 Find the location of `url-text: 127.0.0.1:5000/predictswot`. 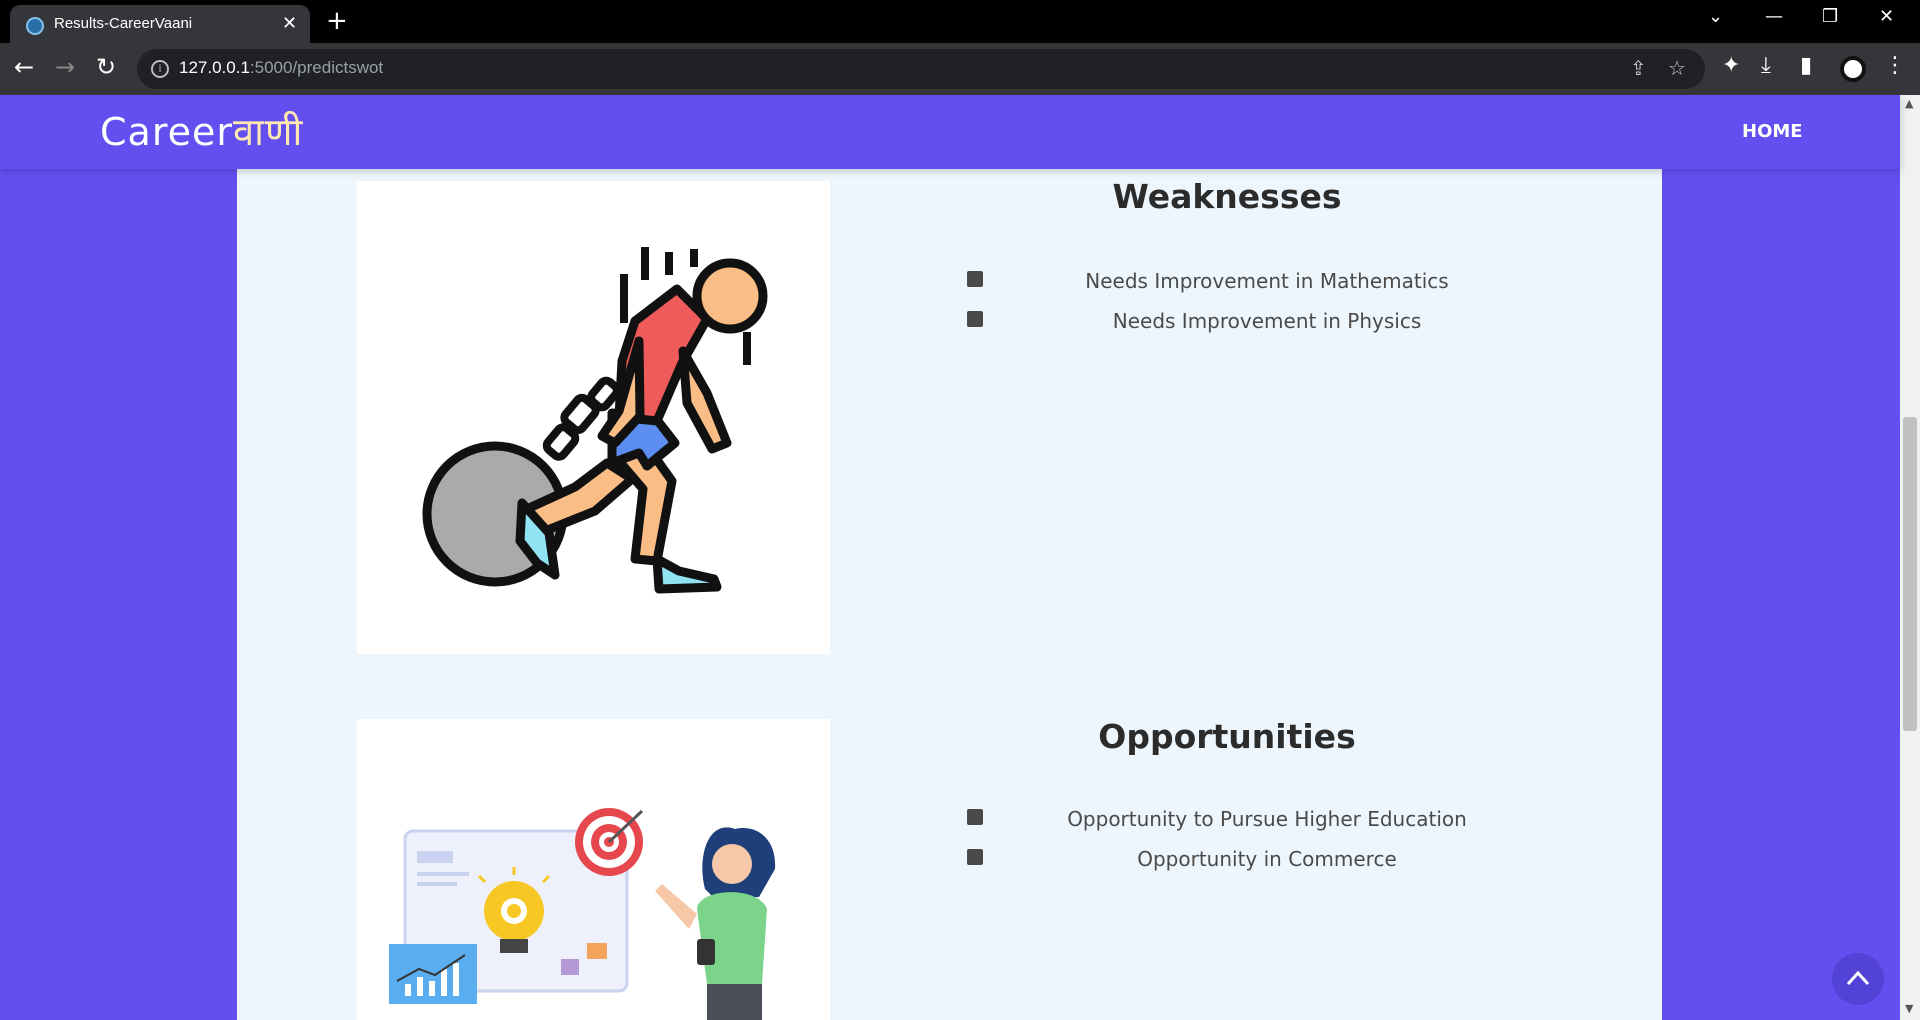

url-text: 127.0.0.1:5000/predictswot is located at coordinates (281, 68).